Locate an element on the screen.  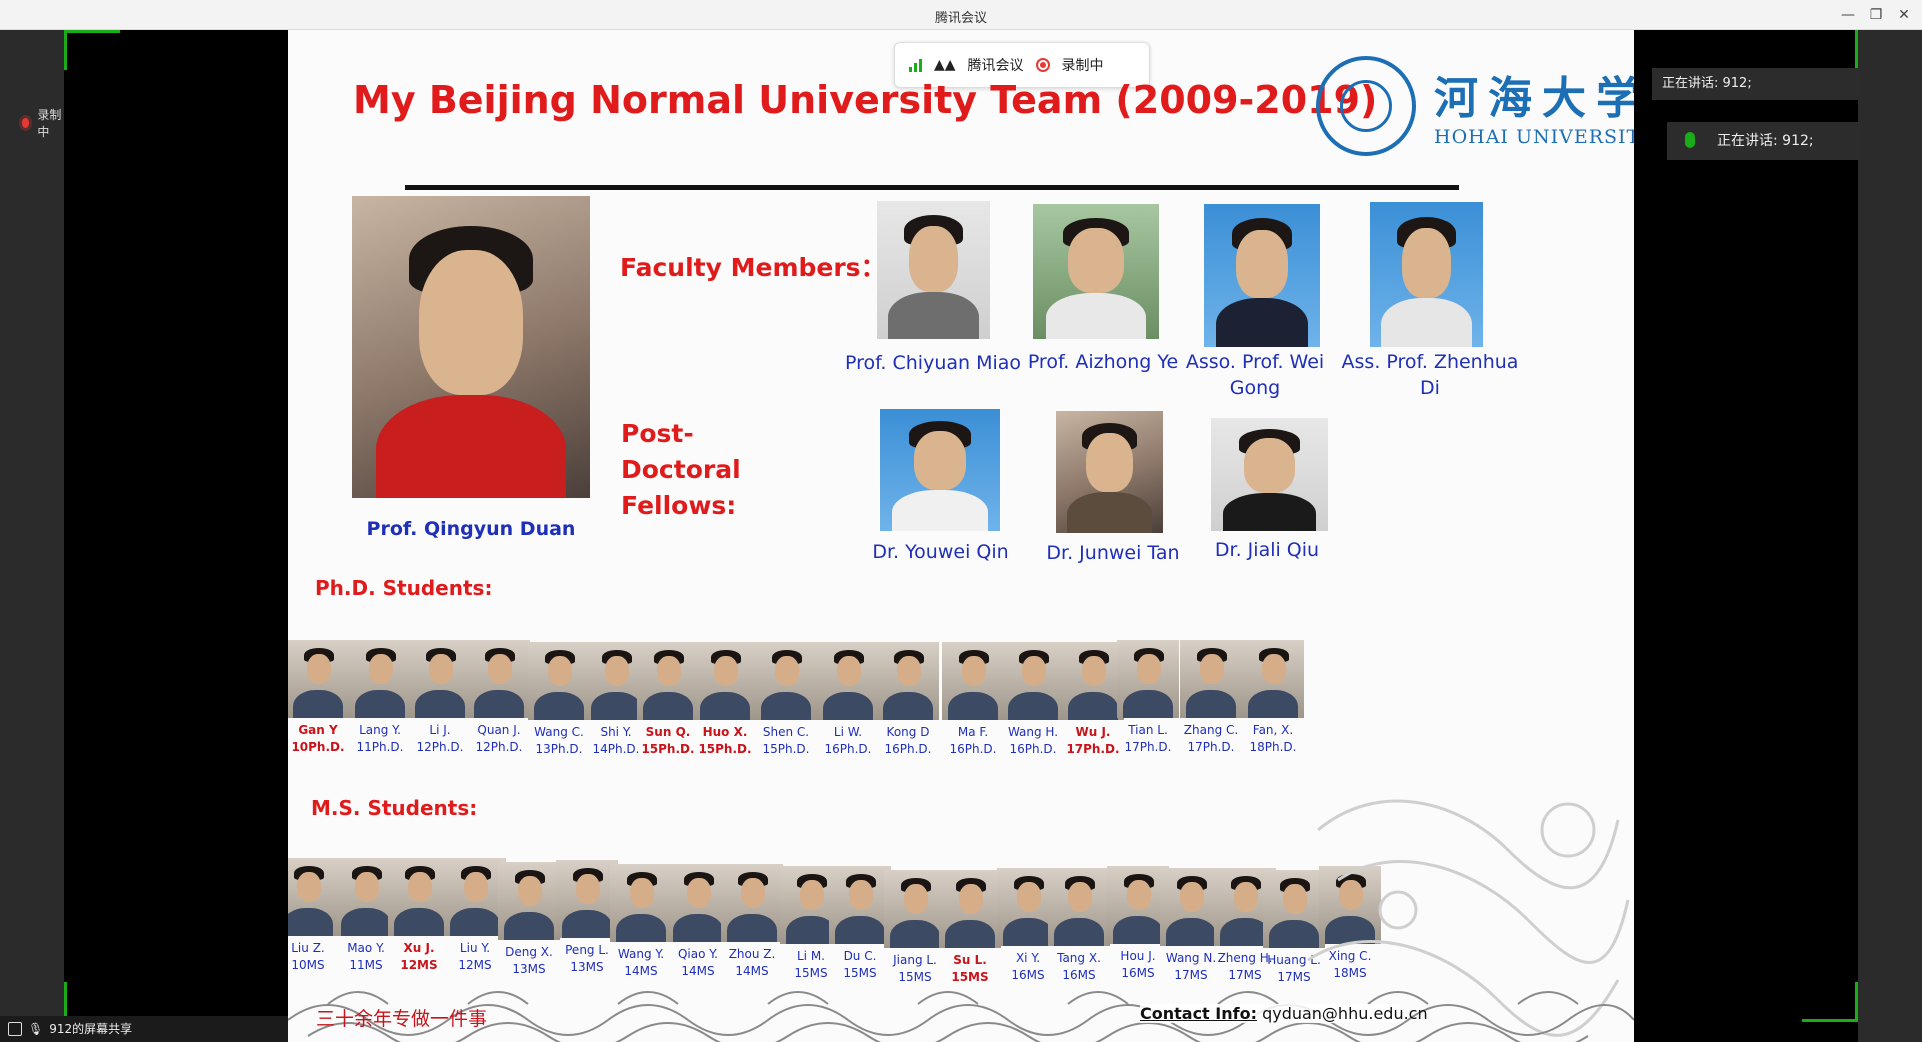
student-card: Tian L. 17Ph.D. is located at coordinates (1148, 698).